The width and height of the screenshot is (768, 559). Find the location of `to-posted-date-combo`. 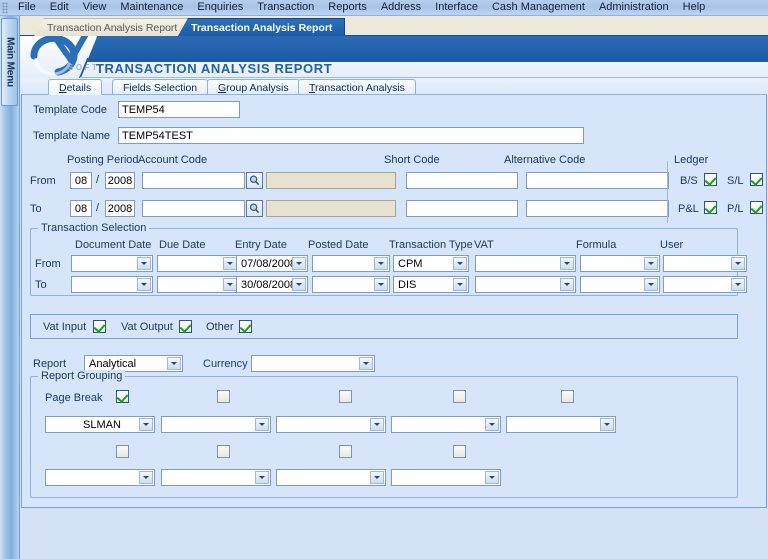

to-posted-date-combo is located at coordinates (351, 284).